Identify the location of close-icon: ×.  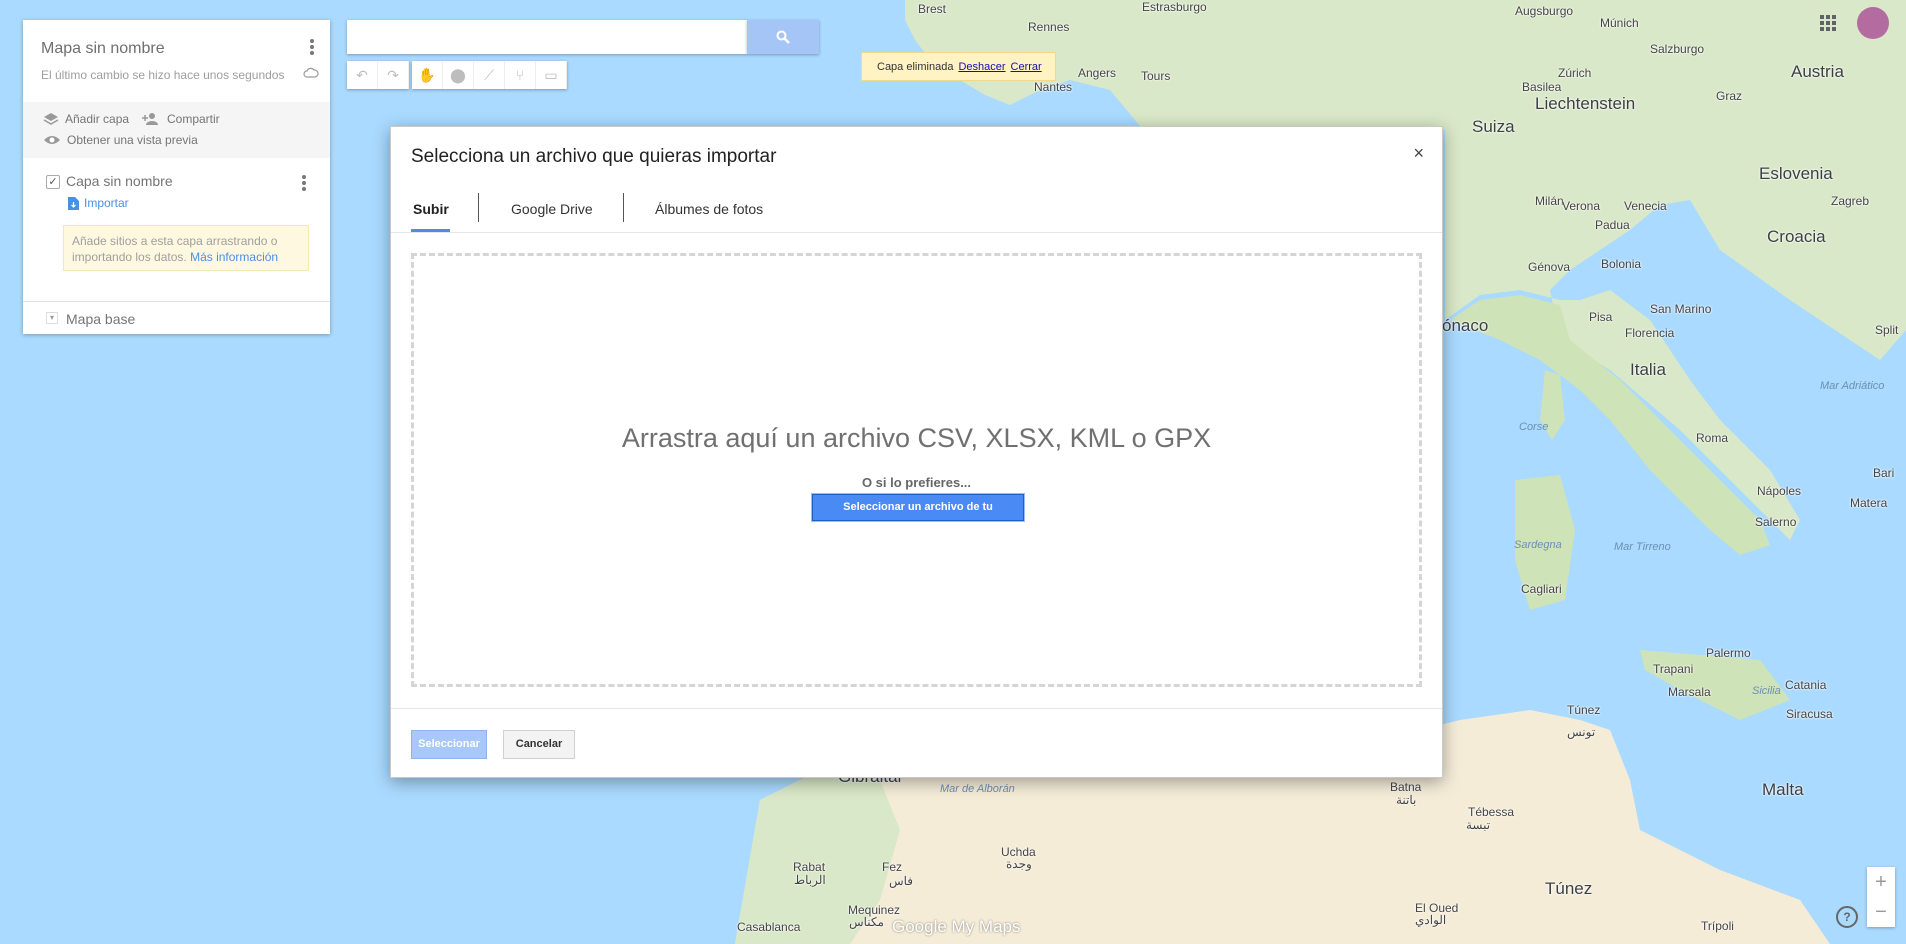
(1418, 153).